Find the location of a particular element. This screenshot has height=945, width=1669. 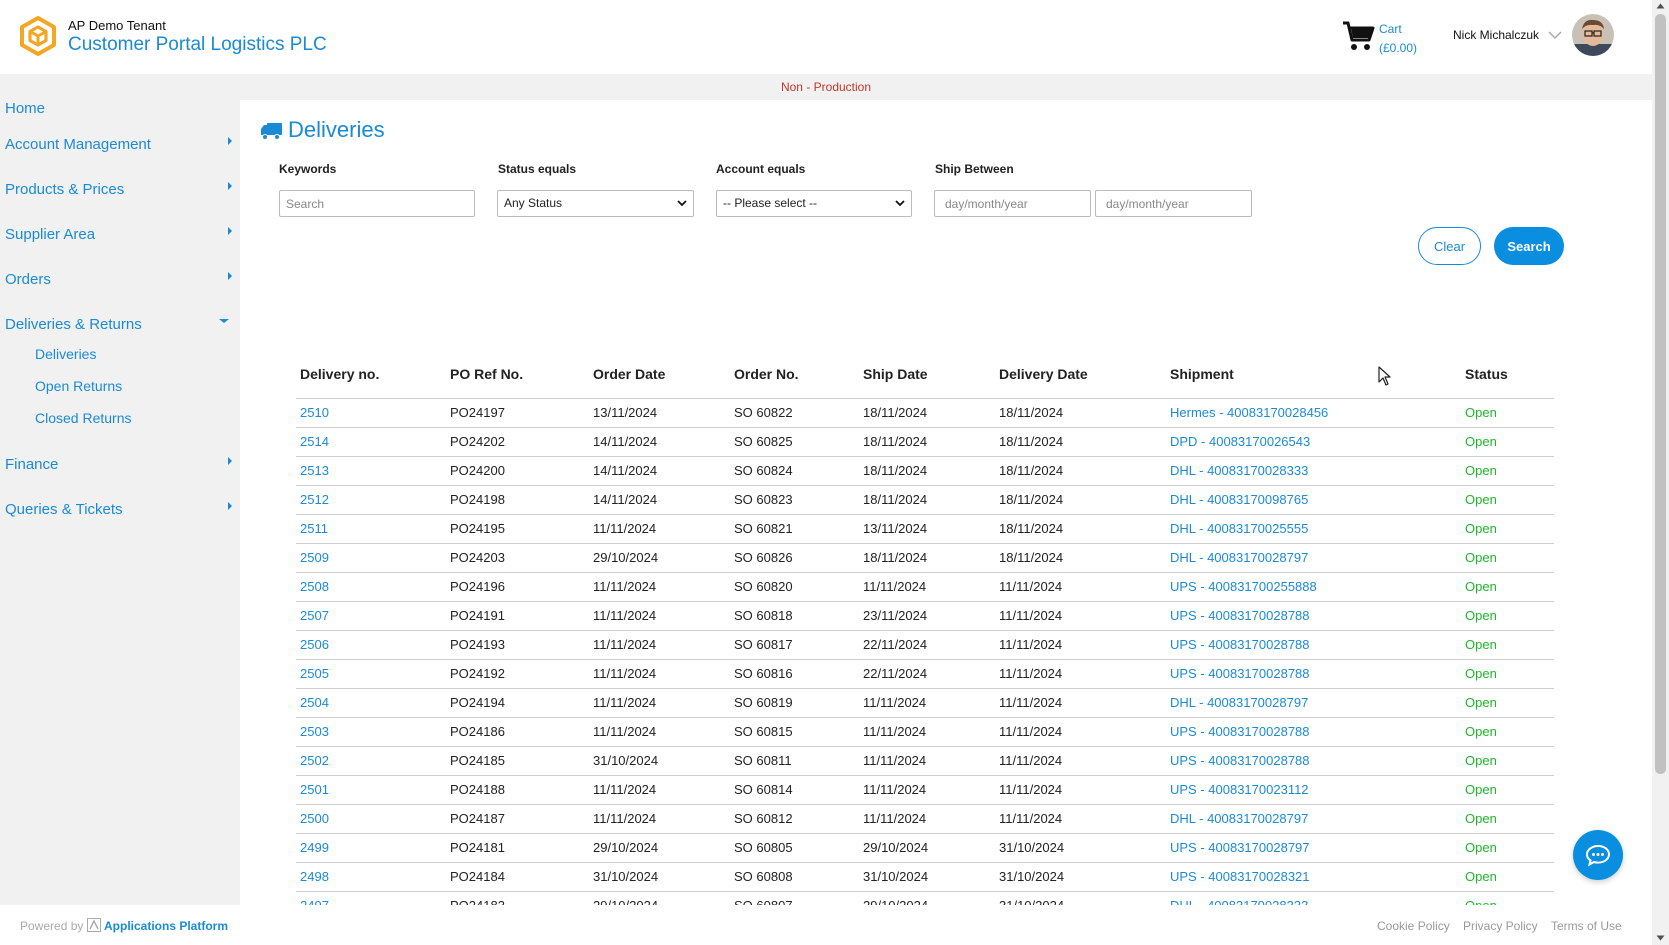

cell-delivery-no: 2504 is located at coordinates (373, 703).